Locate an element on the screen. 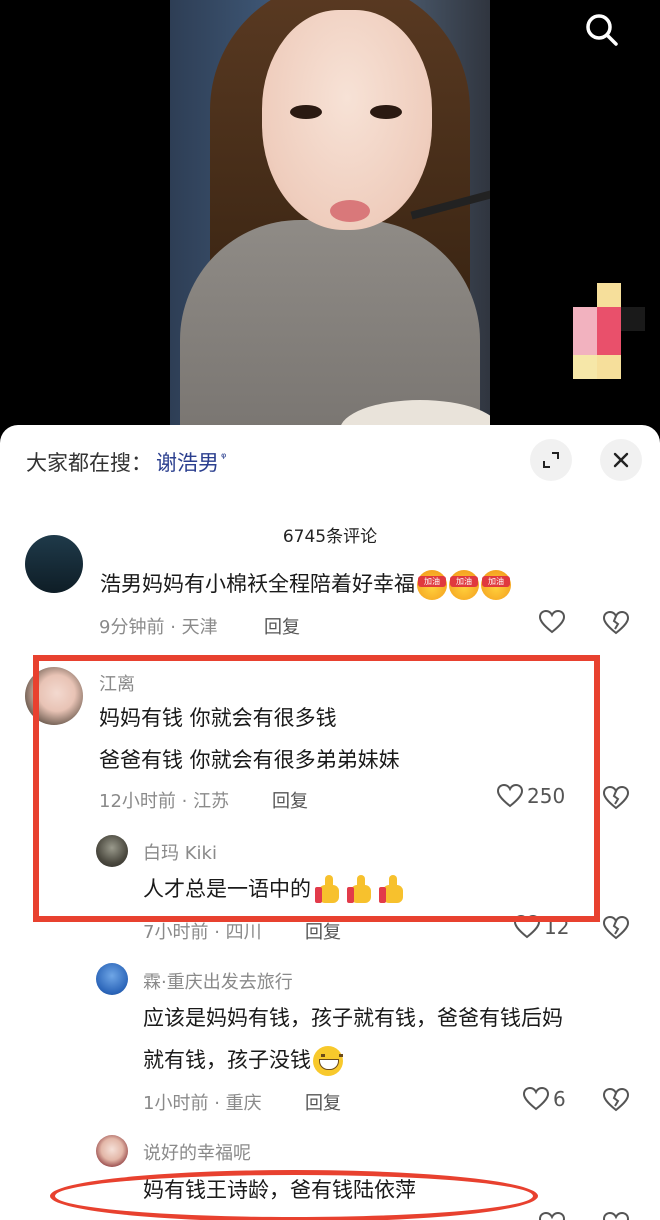  search-icon is located at coordinates (602, 30).